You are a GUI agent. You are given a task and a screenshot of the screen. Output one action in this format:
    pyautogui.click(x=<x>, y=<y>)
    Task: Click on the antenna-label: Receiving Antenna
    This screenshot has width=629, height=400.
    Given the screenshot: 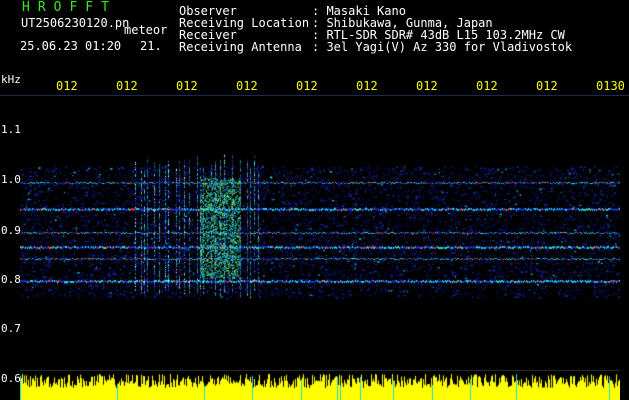 What is the action you would take?
    pyautogui.click(x=240, y=47)
    